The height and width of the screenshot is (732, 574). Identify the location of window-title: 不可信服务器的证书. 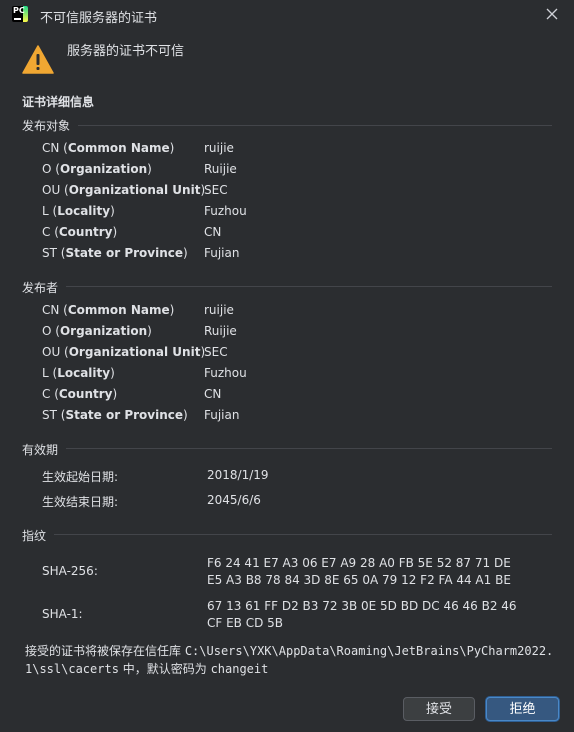
(99, 18).